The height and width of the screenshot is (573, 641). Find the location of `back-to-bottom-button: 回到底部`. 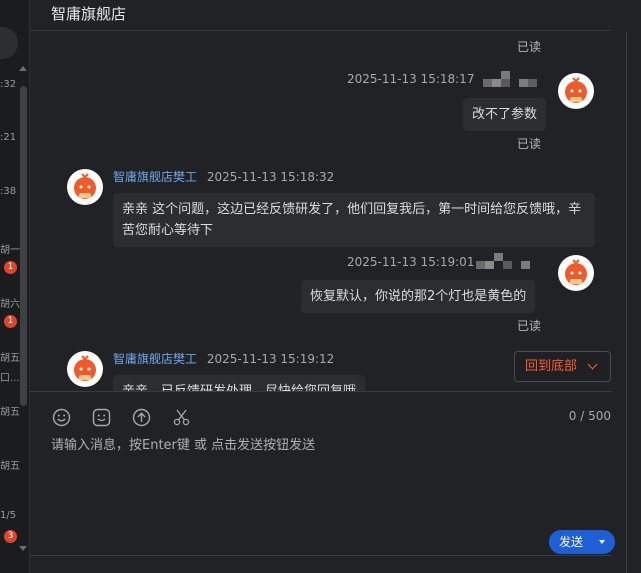

back-to-bottom-button: 回到底部 is located at coordinates (562, 366).